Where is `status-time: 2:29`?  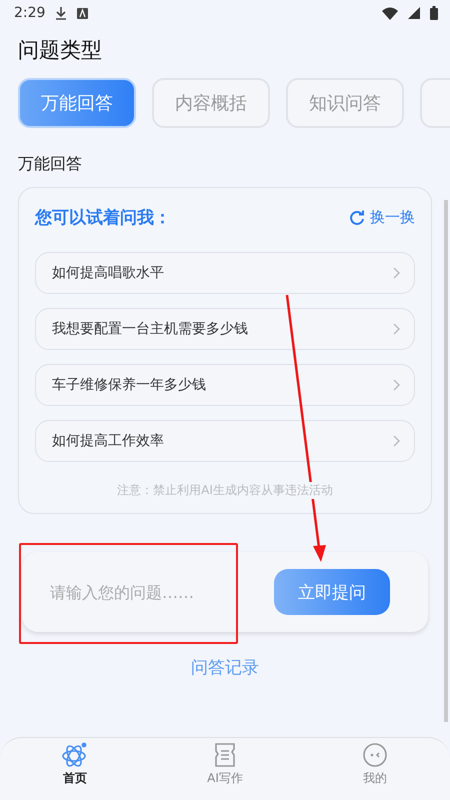
status-time: 2:29 is located at coordinates (30, 13).